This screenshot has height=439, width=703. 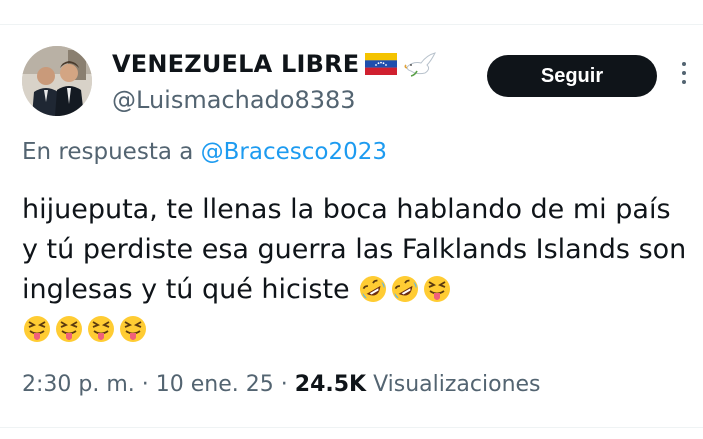 I want to click on top-divider, so click(x=351, y=24).